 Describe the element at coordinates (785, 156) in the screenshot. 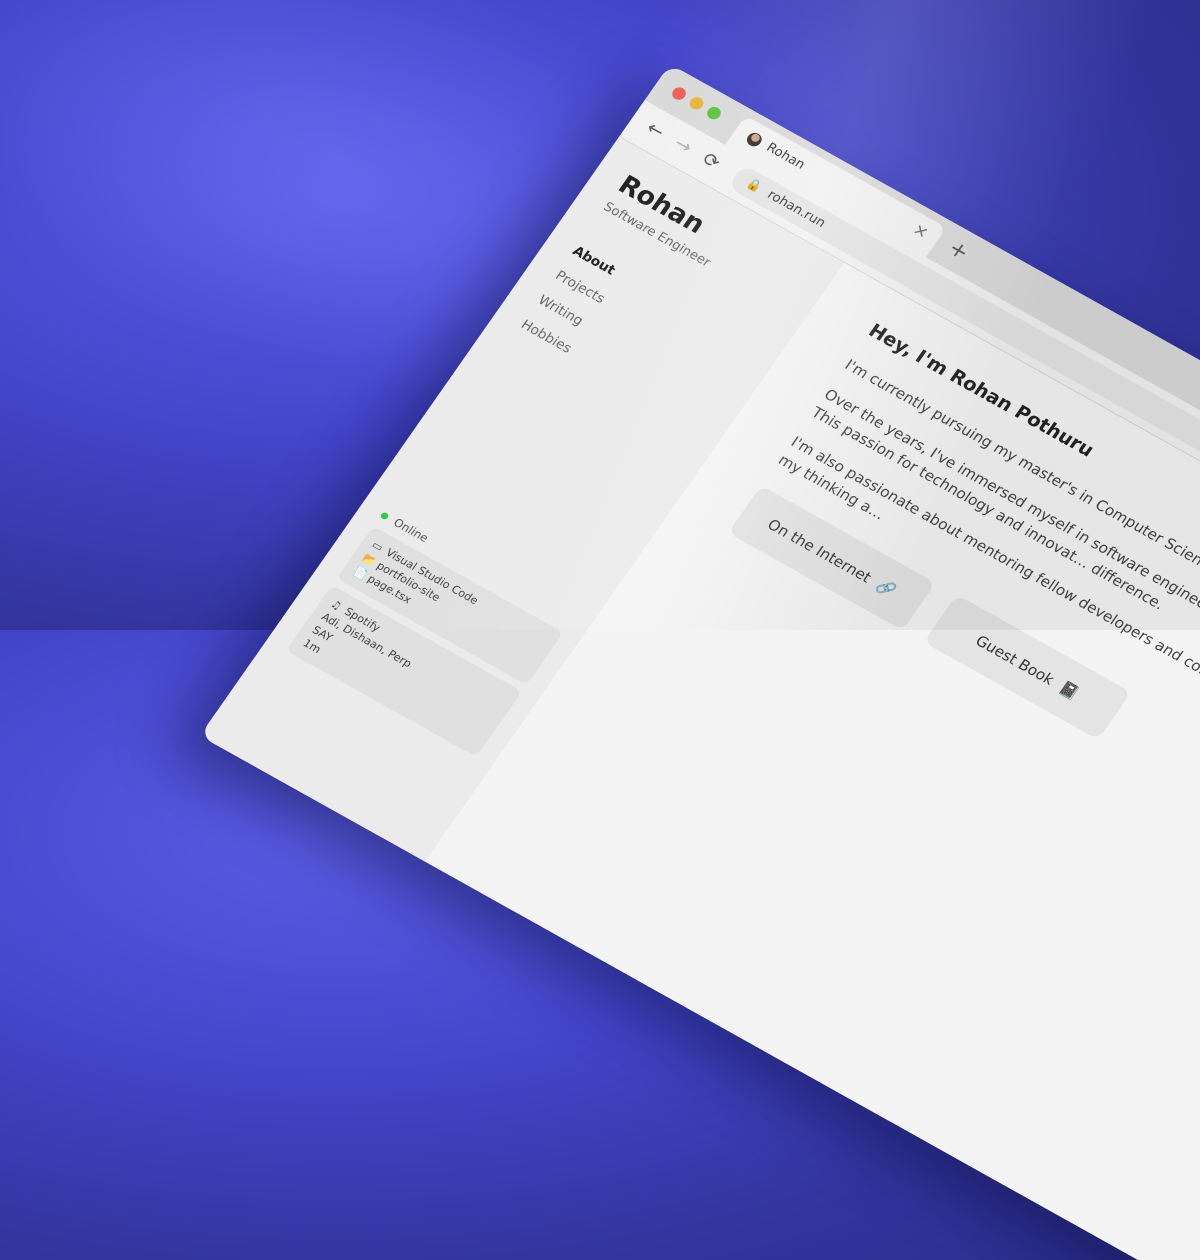

I see `tab-title: Rohan` at that location.